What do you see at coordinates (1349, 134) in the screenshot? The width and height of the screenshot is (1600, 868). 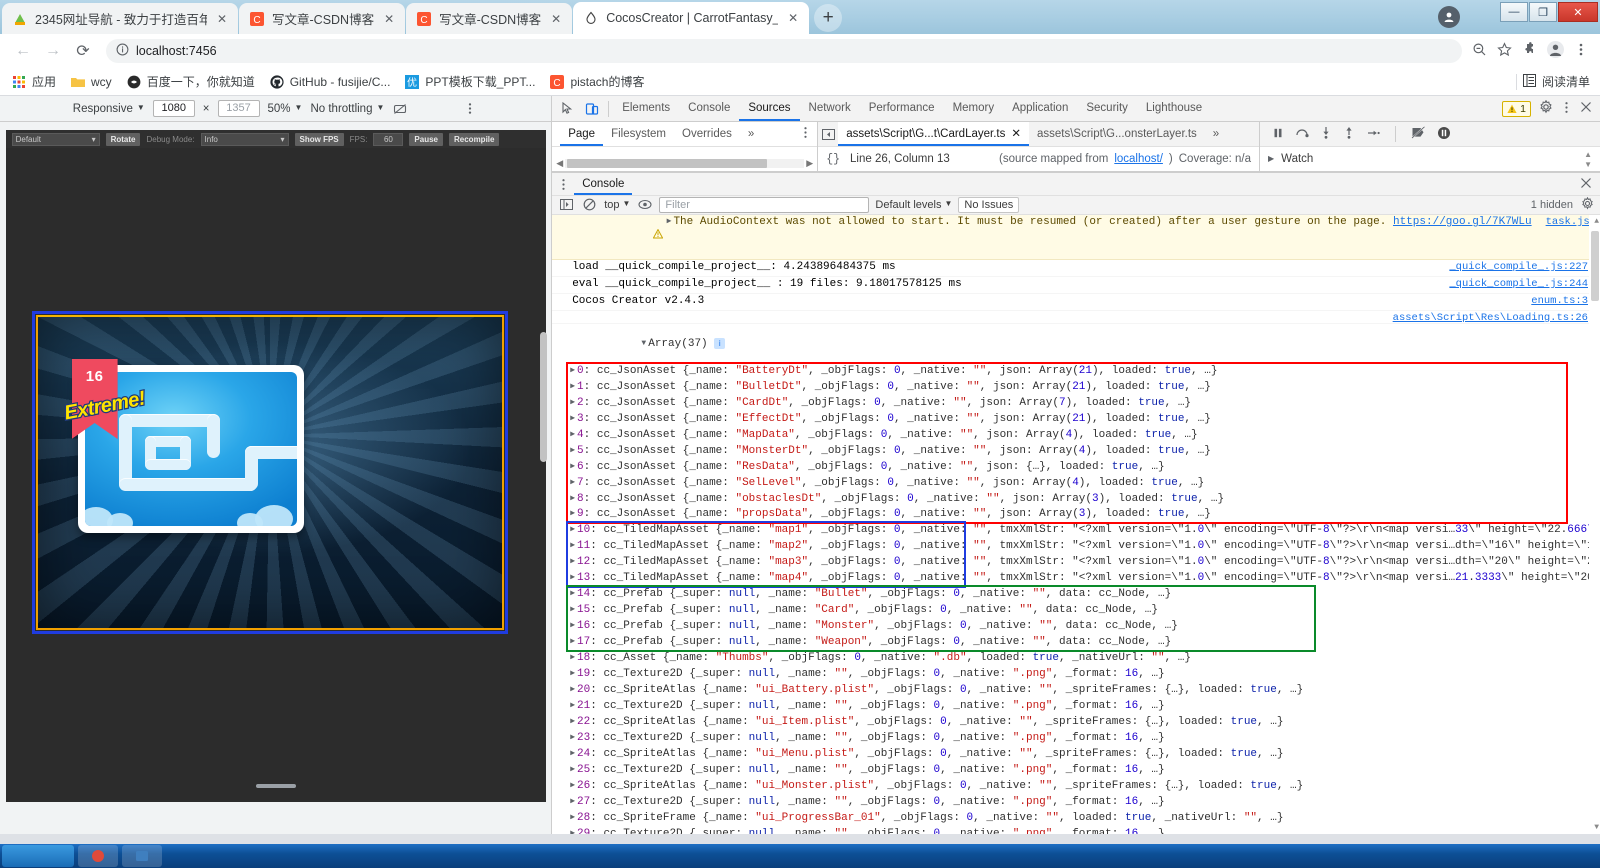 I see `step-out-icon` at bounding box center [1349, 134].